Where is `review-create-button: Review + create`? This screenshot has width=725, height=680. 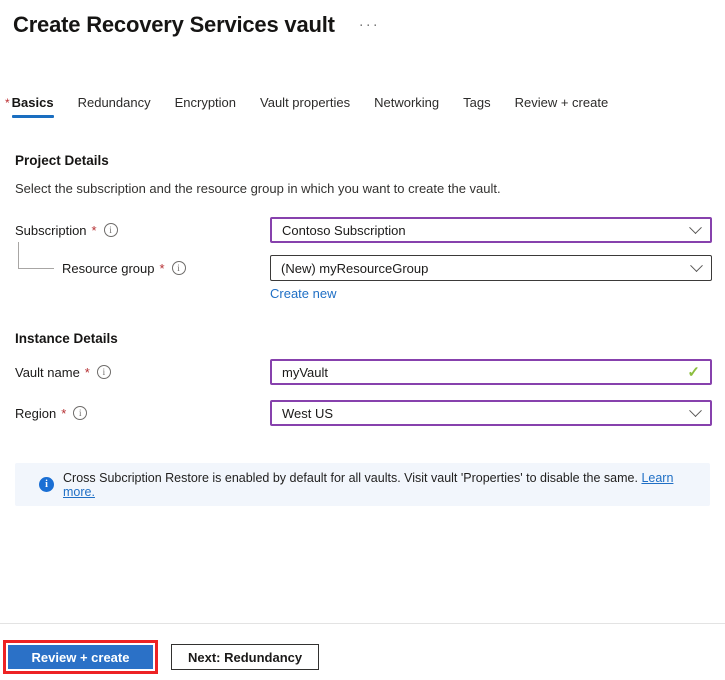 review-create-button: Review + create is located at coordinates (80, 657).